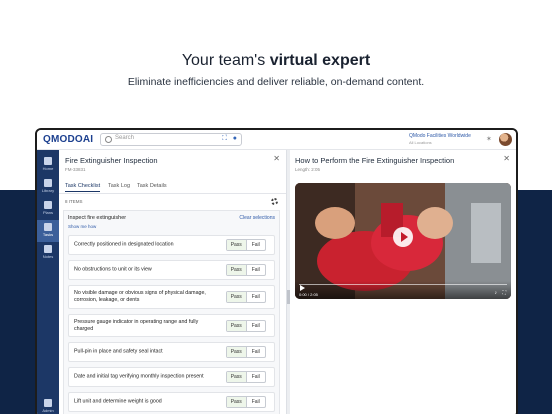 Image resolution: width=552 pixels, height=414 pixels. I want to click on tasks-icon, so click(48, 227).